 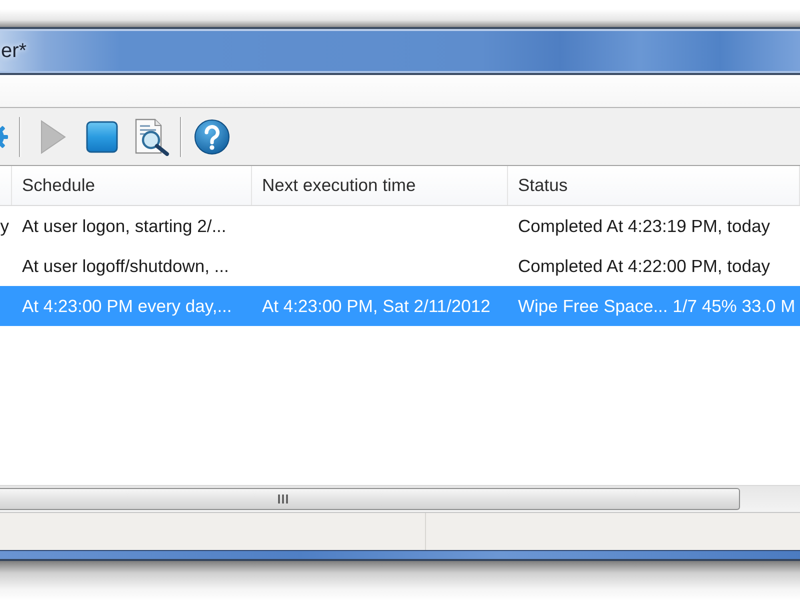 What do you see at coordinates (380, 185) in the screenshot?
I see `column-header: Next execution time` at bounding box center [380, 185].